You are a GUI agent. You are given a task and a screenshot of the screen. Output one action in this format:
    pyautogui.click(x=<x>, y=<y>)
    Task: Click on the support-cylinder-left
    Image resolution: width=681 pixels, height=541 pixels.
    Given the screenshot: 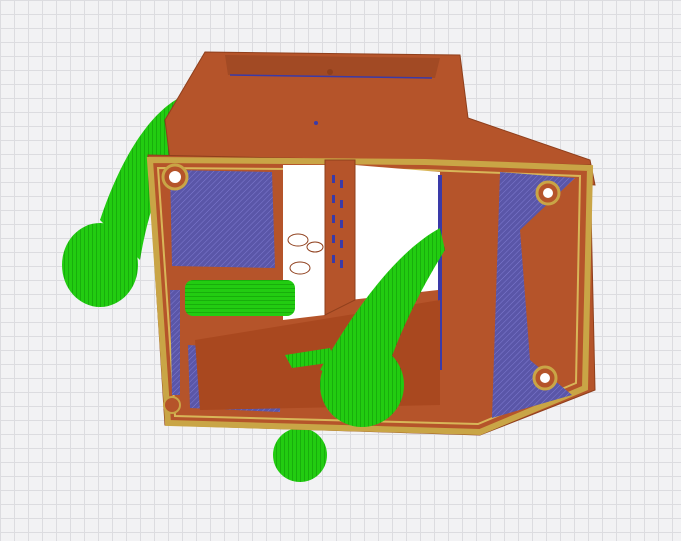 What is the action you would take?
    pyautogui.click(x=100, y=265)
    